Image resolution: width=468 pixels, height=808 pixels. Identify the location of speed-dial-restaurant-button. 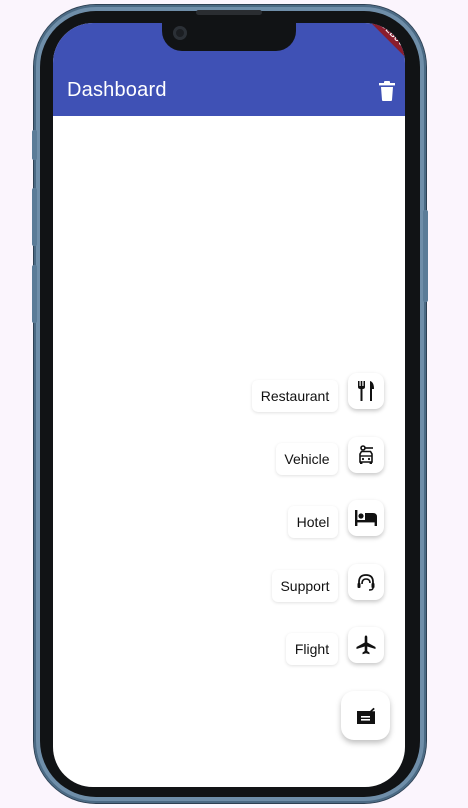
(366, 391).